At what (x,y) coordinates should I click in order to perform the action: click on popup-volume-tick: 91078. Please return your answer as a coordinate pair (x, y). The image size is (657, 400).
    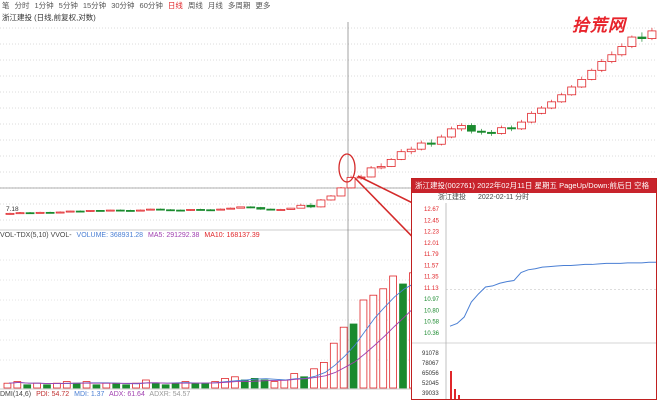
    Looking at the image, I should click on (430, 354).